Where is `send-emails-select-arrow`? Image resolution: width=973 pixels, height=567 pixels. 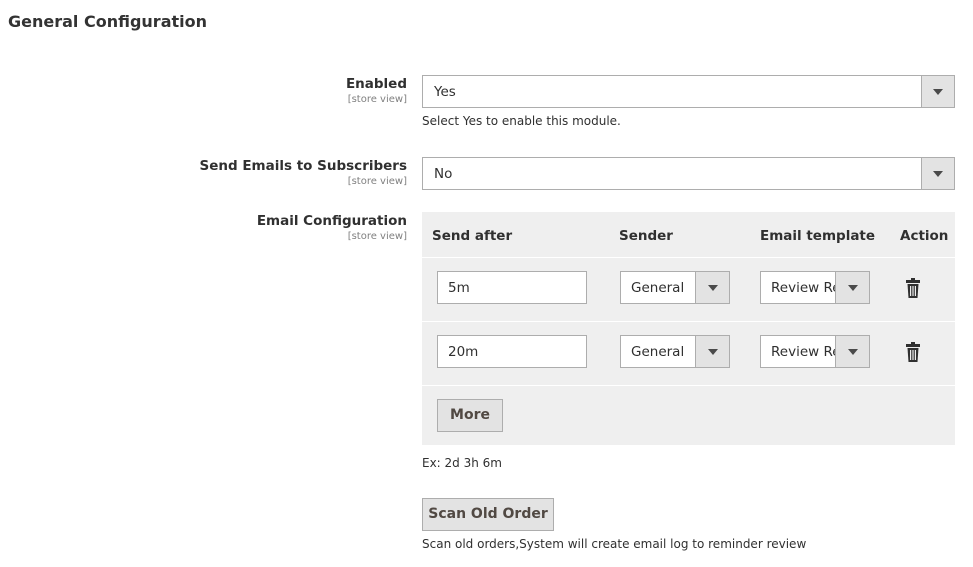 send-emails-select-arrow is located at coordinates (937, 173).